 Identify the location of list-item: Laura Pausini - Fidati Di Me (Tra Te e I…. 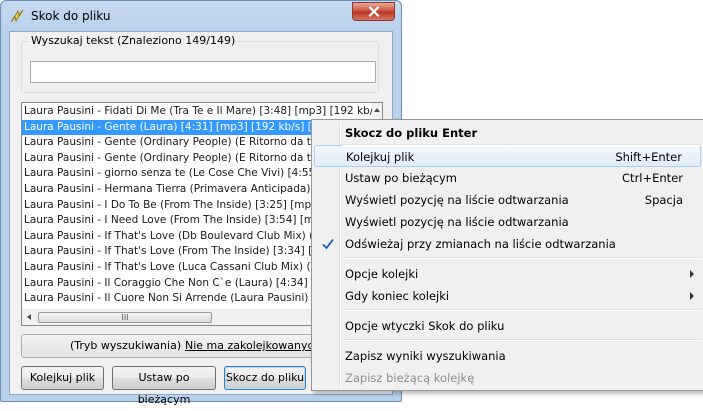
(198, 112).